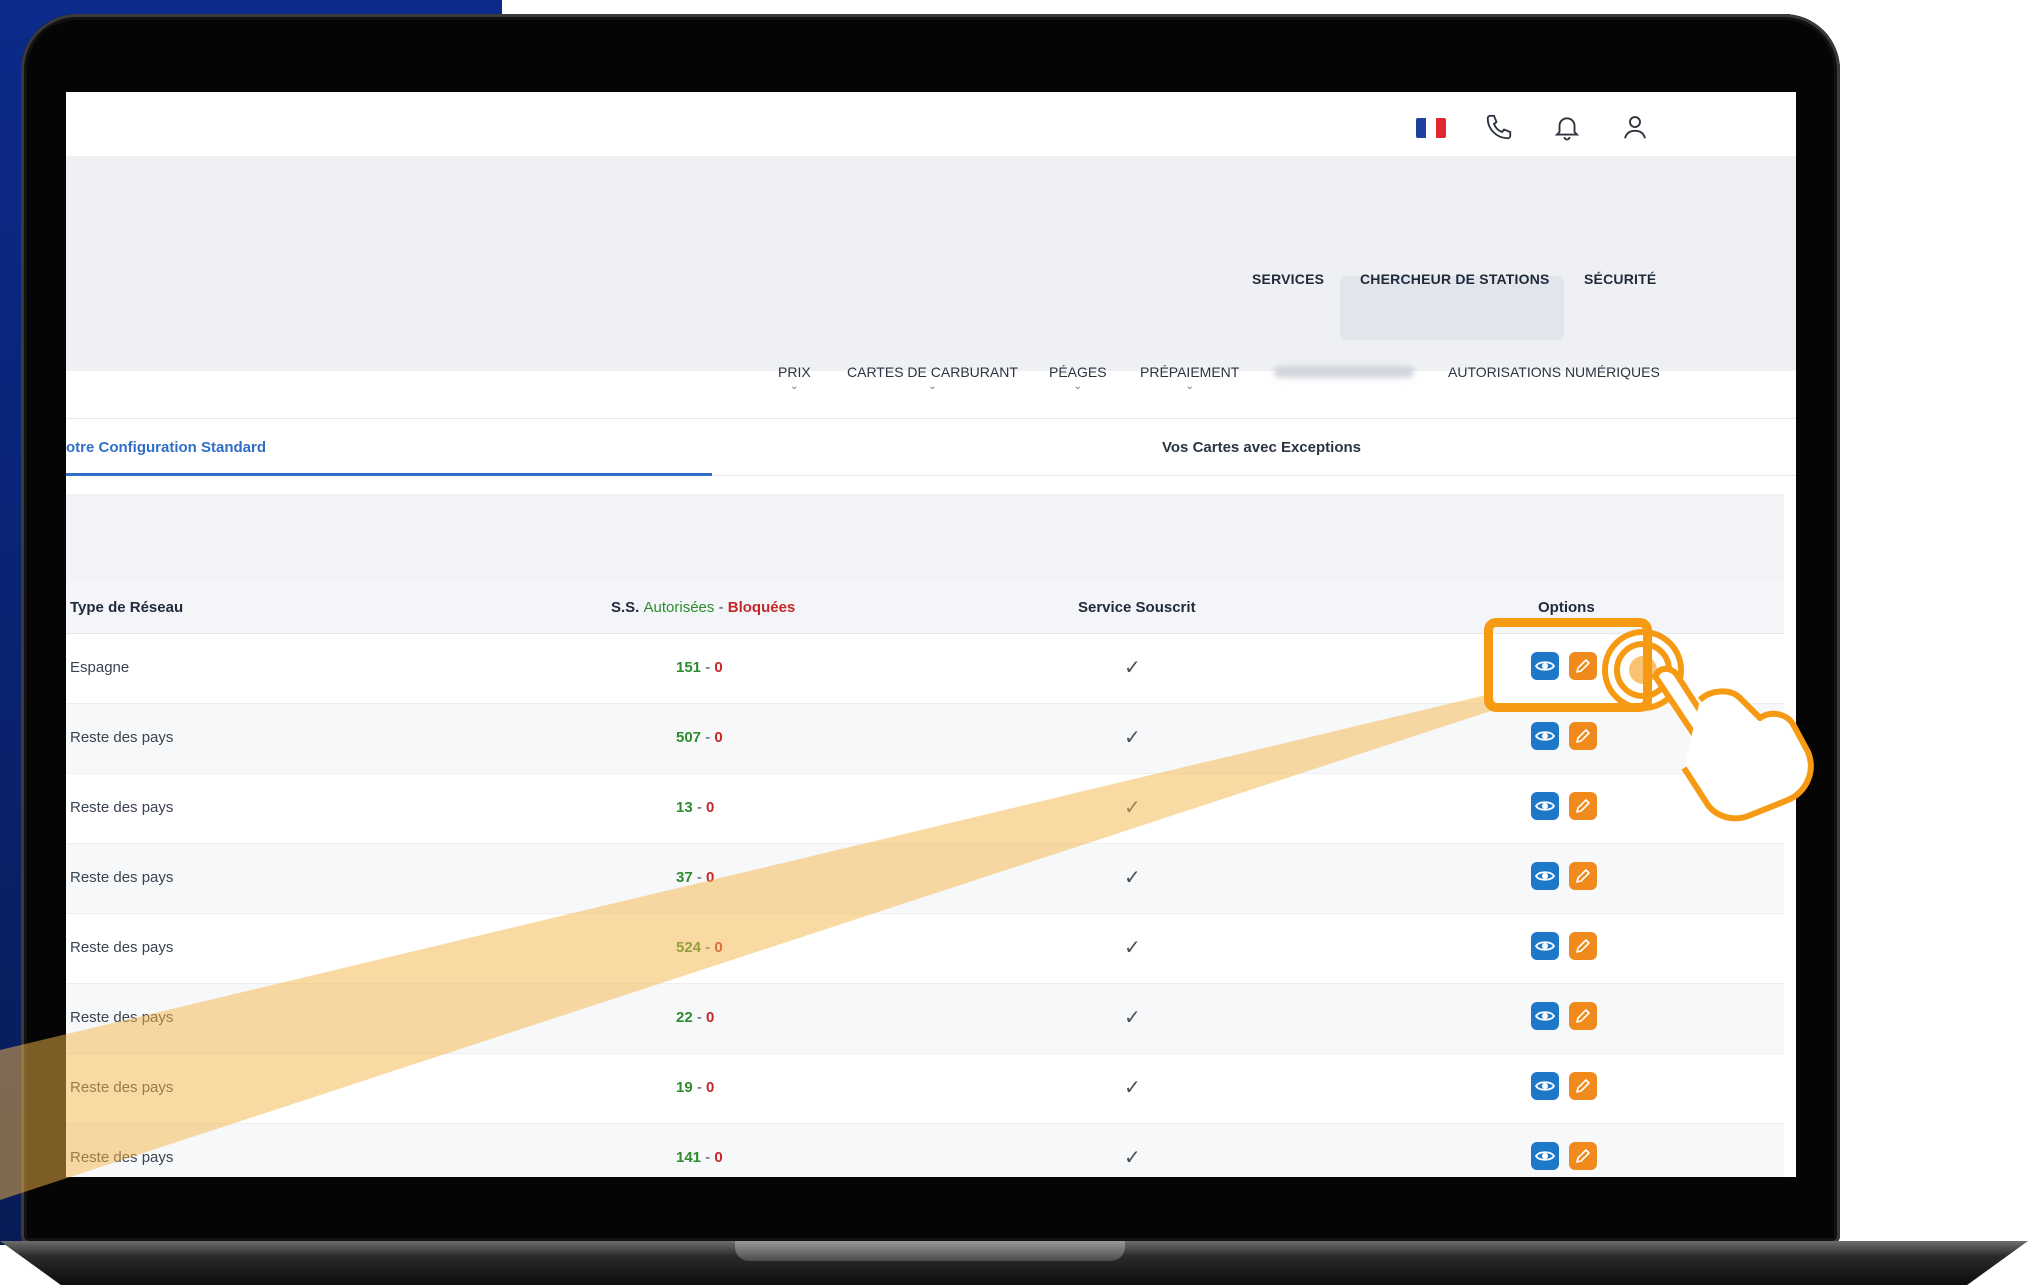 The image size is (2028, 1285). What do you see at coordinates (1568, 665) in the screenshot?
I see `highlight-box` at bounding box center [1568, 665].